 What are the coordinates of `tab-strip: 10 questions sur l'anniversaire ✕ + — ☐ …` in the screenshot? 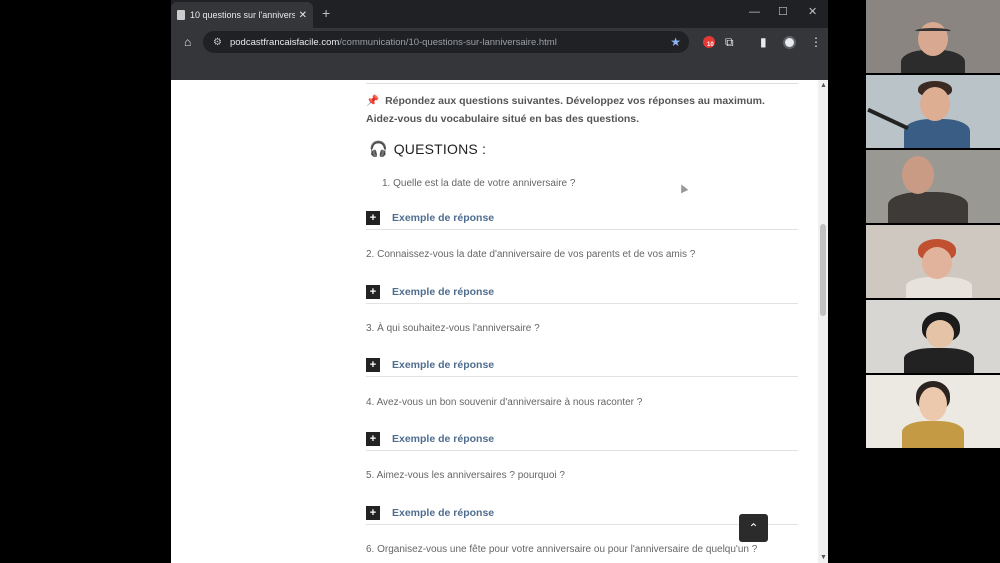 It's located at (499, 14).